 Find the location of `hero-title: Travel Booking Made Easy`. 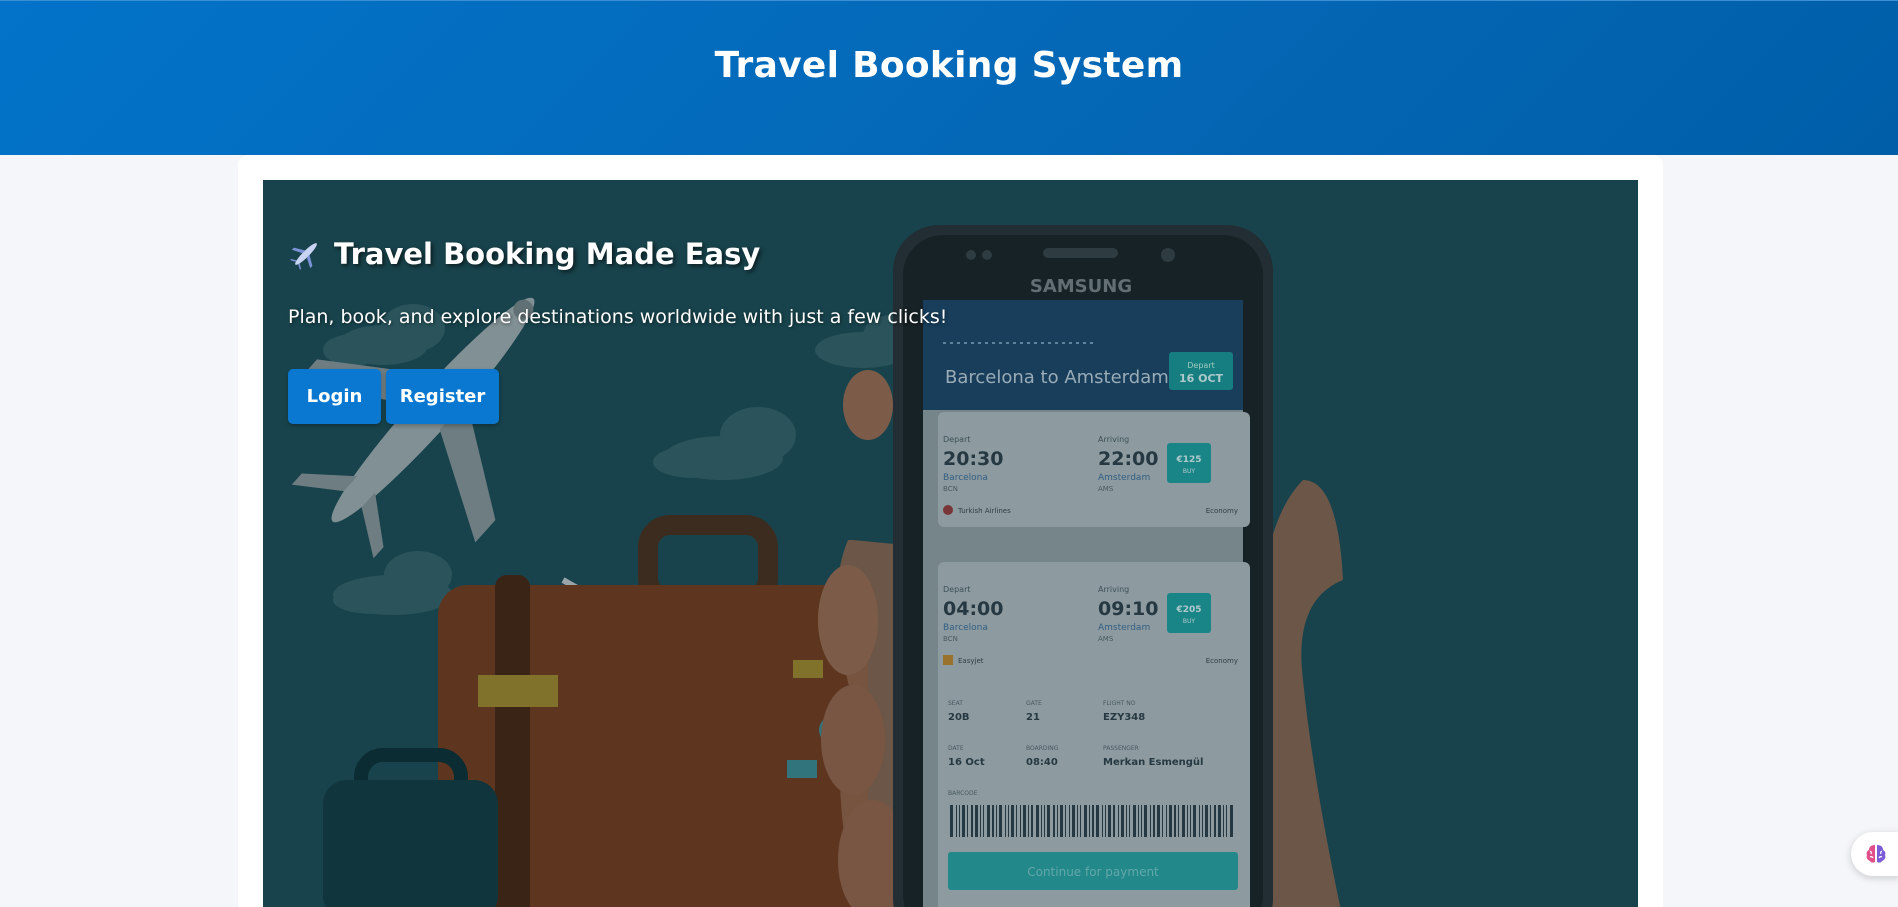

hero-title: Travel Booking Made Easy is located at coordinates (524, 254).